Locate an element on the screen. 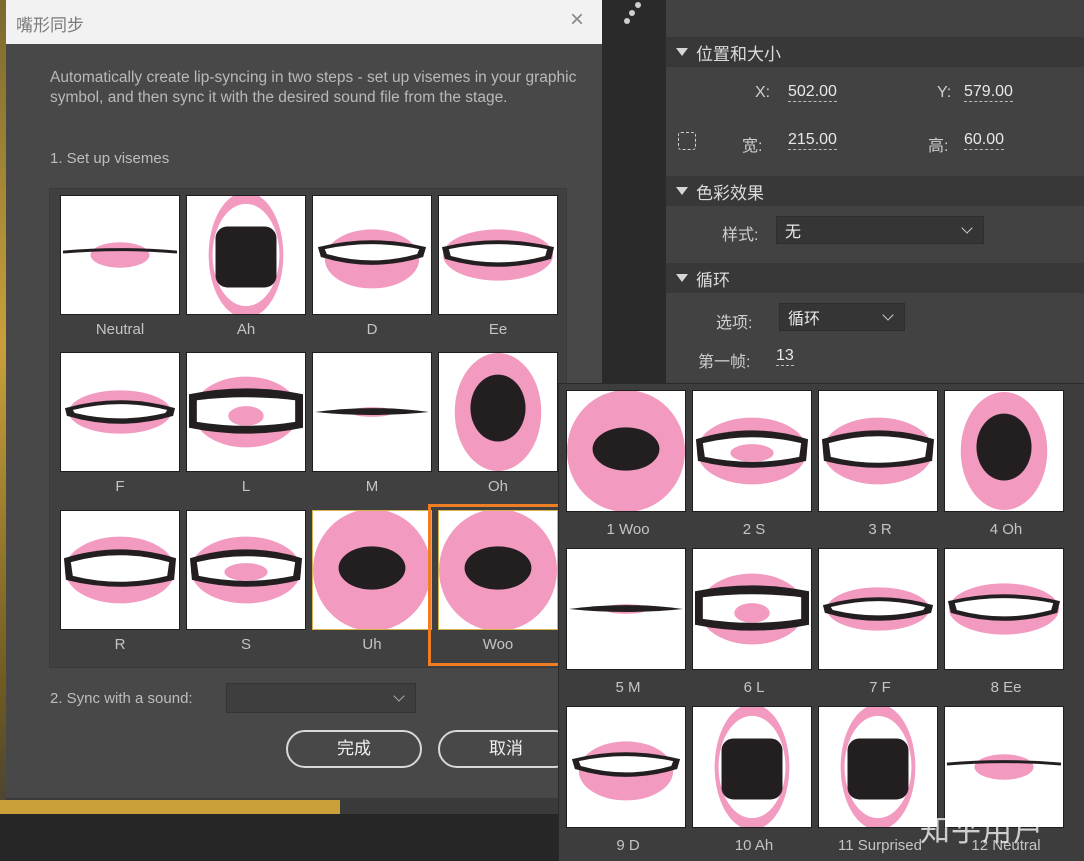 The height and width of the screenshot is (861, 1084). frame-cell-2: 2 S is located at coordinates (753, 462).